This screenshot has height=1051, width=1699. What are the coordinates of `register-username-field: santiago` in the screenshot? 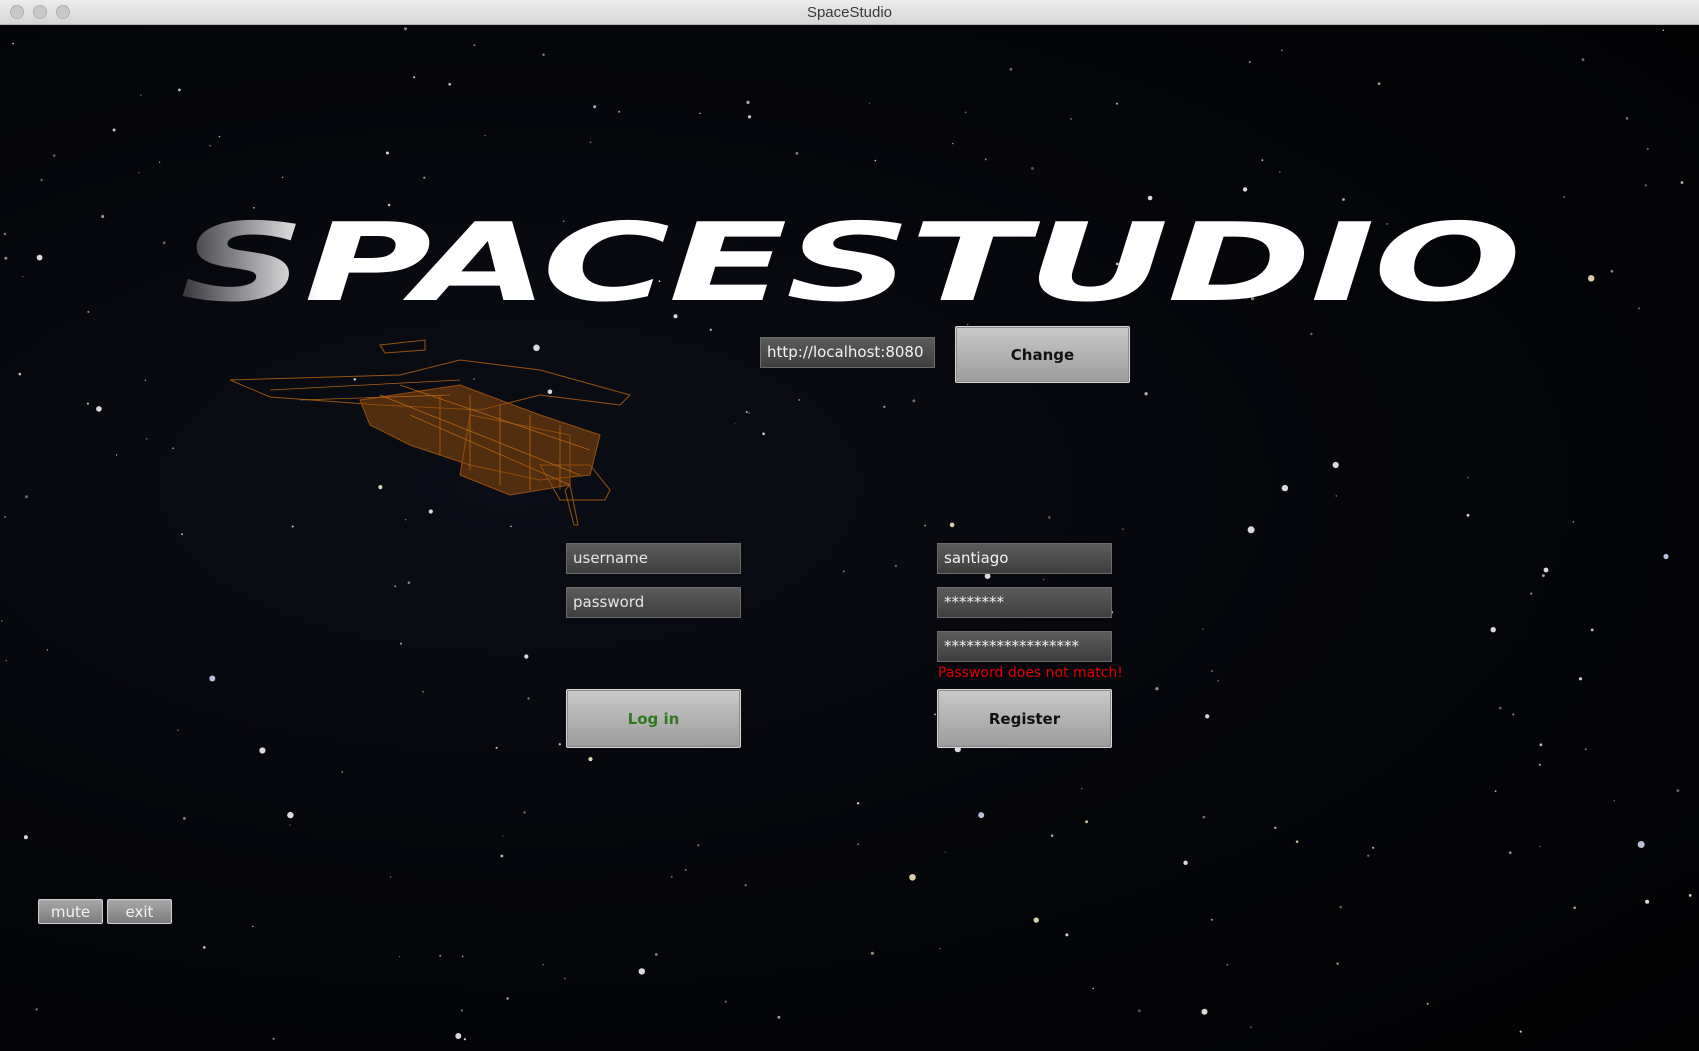 It's located at (1024, 558).